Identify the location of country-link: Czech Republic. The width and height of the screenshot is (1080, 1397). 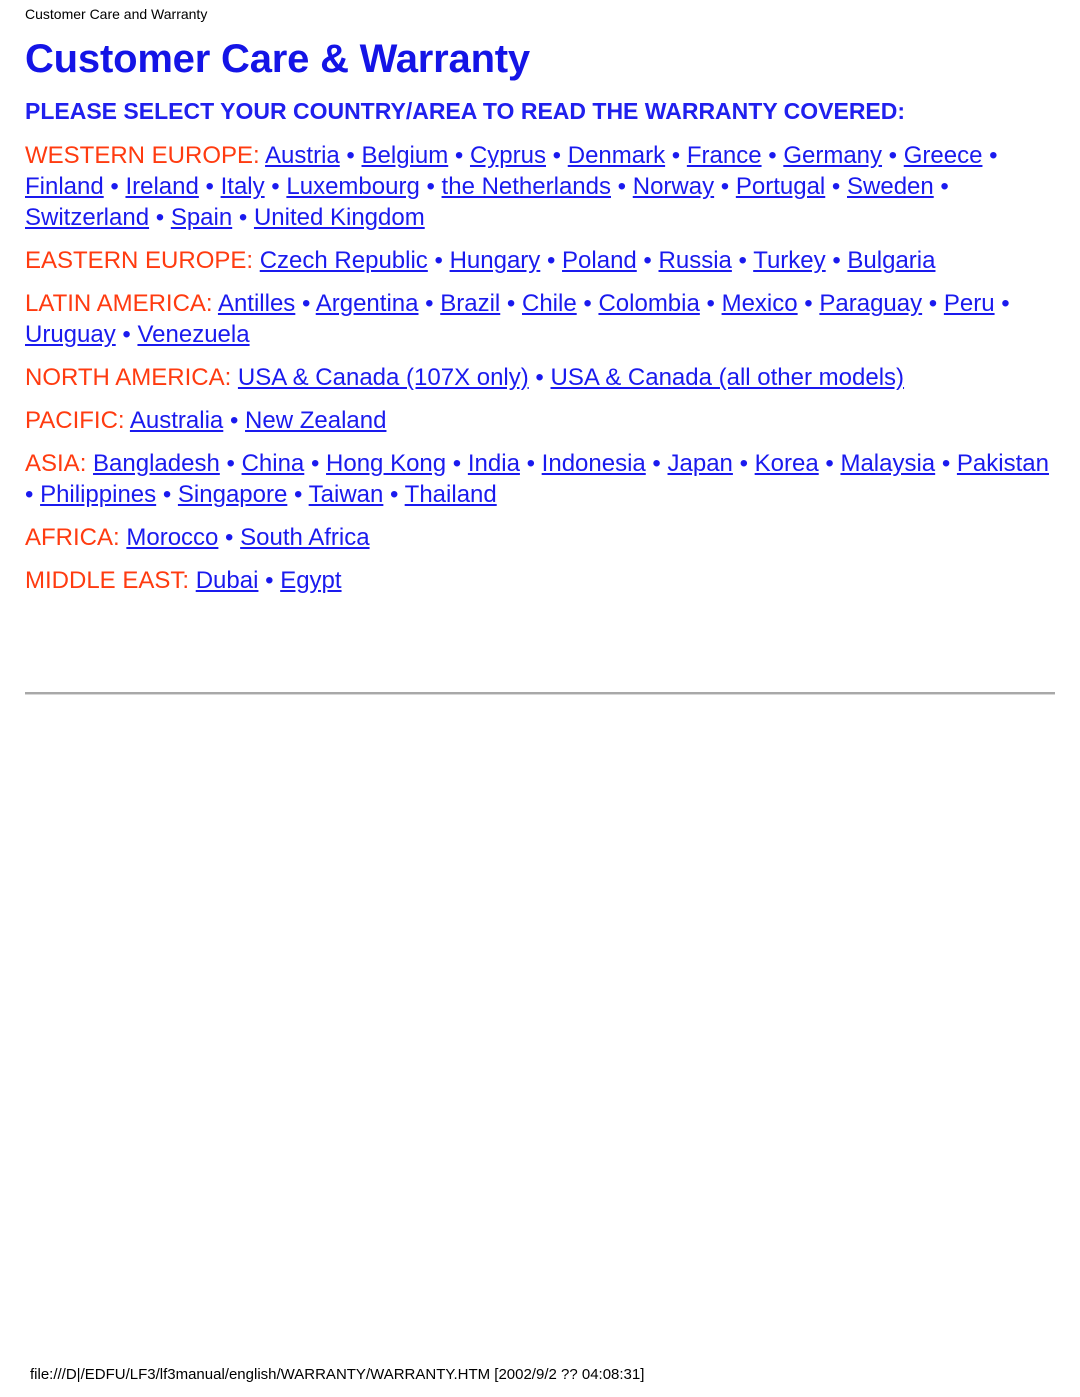
(344, 260).